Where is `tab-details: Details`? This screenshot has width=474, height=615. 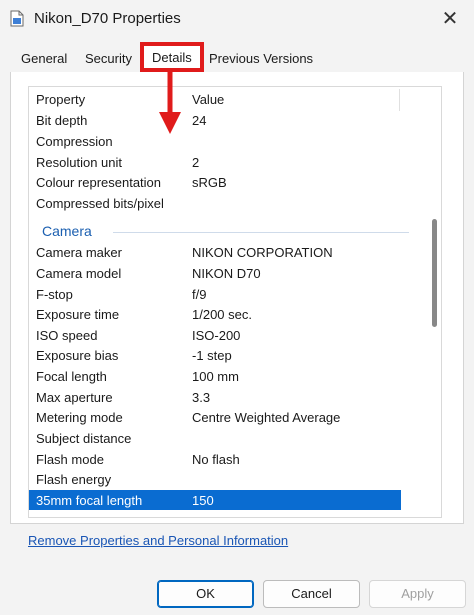
tab-details: Details is located at coordinates (172, 57).